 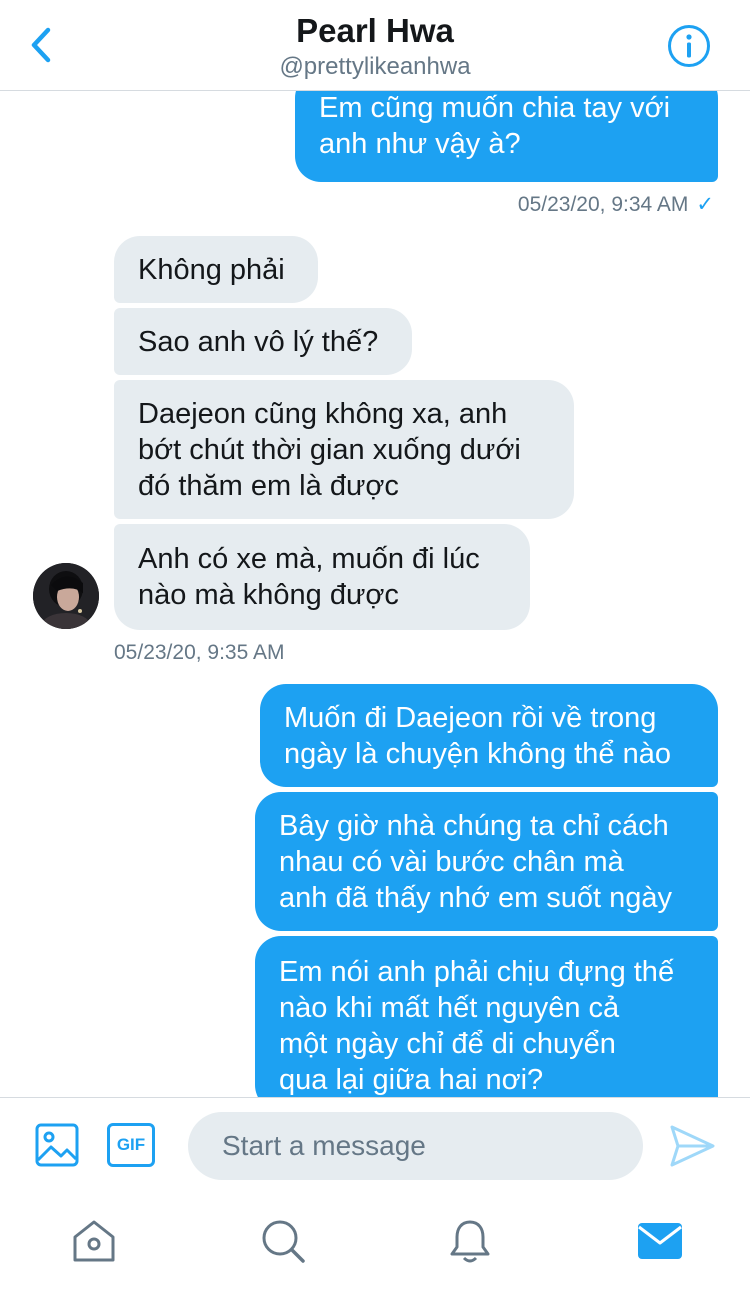 What do you see at coordinates (323, 413) in the screenshot?
I see `message-line: Daejeon cũng không xa, anh` at bounding box center [323, 413].